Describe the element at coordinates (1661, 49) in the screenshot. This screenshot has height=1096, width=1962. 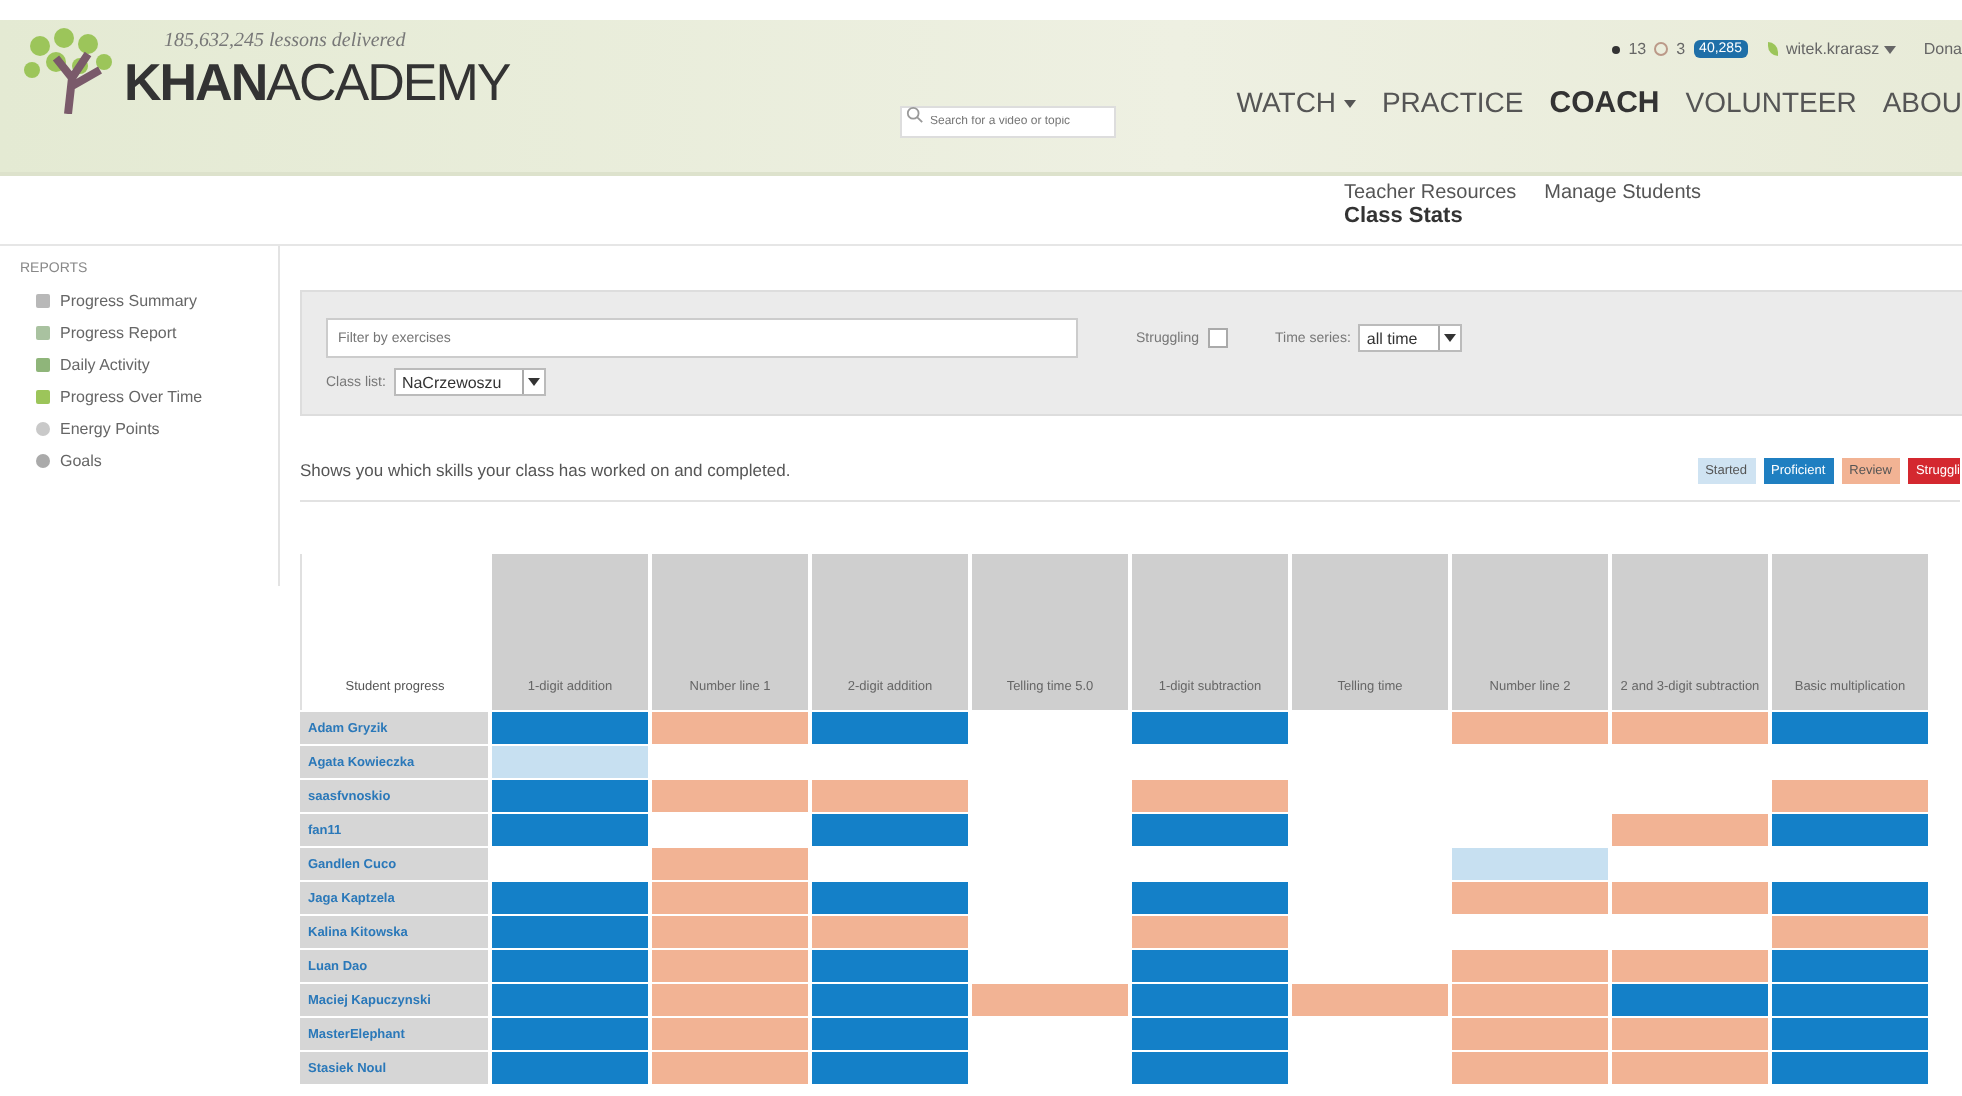
I see `badge-icon` at that location.